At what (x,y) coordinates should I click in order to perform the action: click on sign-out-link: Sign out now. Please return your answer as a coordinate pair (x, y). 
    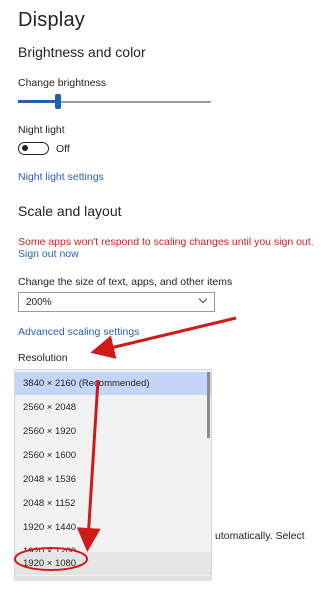
    Looking at the image, I should click on (166, 254).